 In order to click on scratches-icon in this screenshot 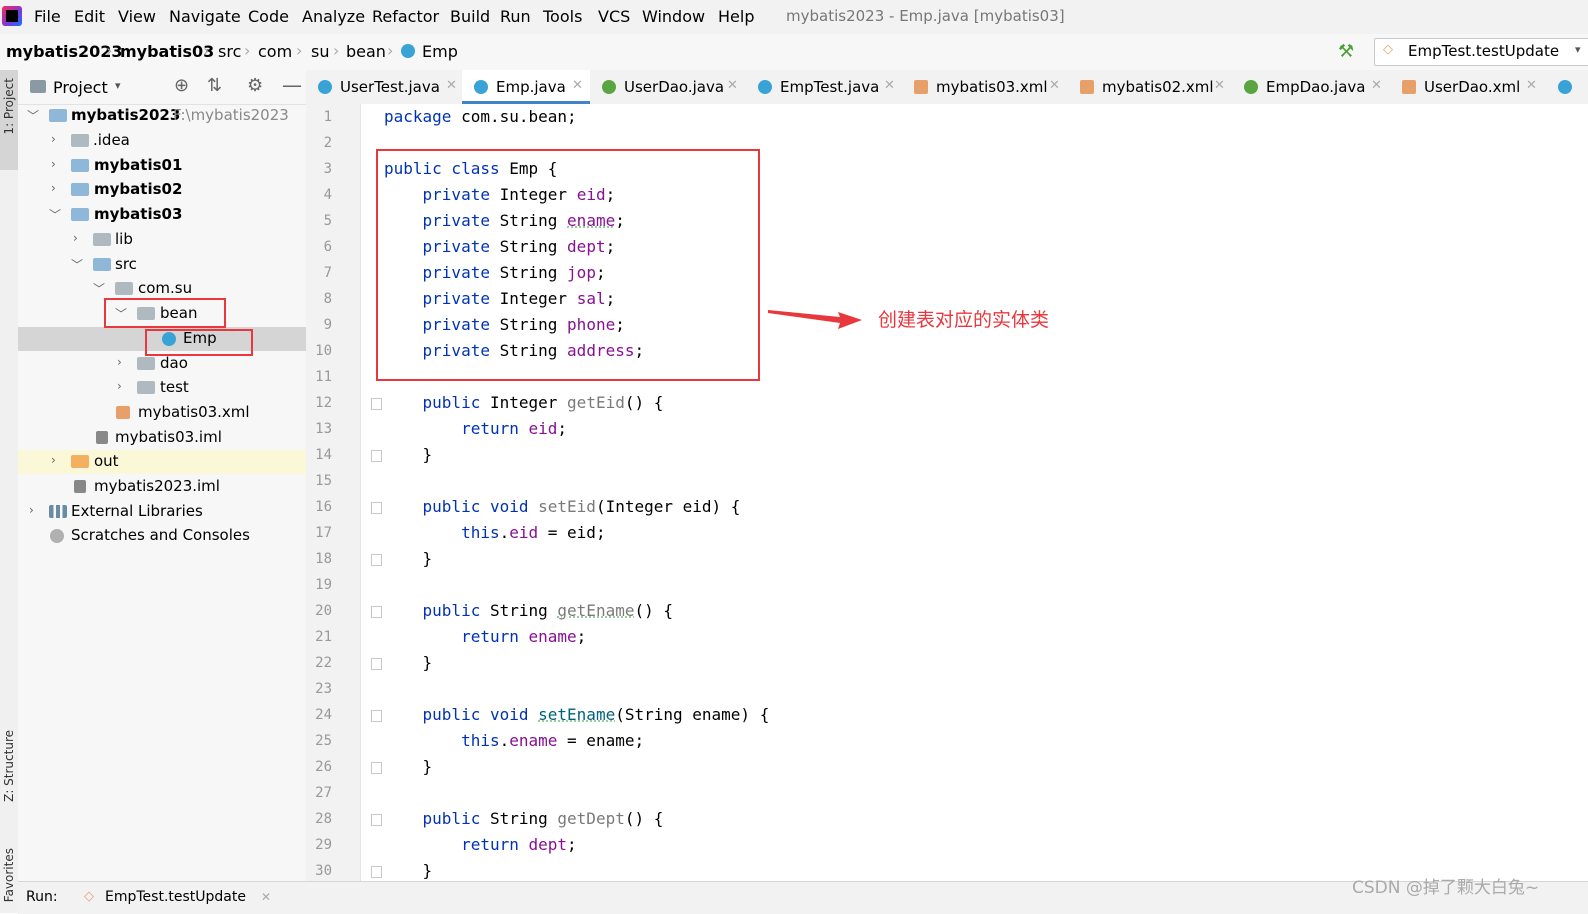, I will do `click(57, 536)`.